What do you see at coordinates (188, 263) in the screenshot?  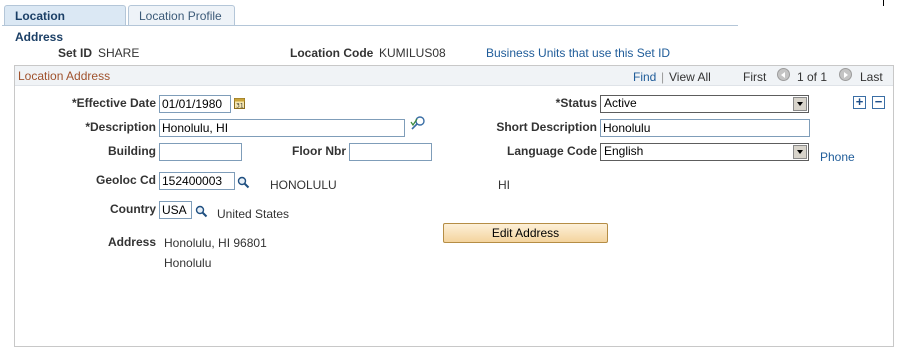 I see `address-line-2: Honolulu` at bounding box center [188, 263].